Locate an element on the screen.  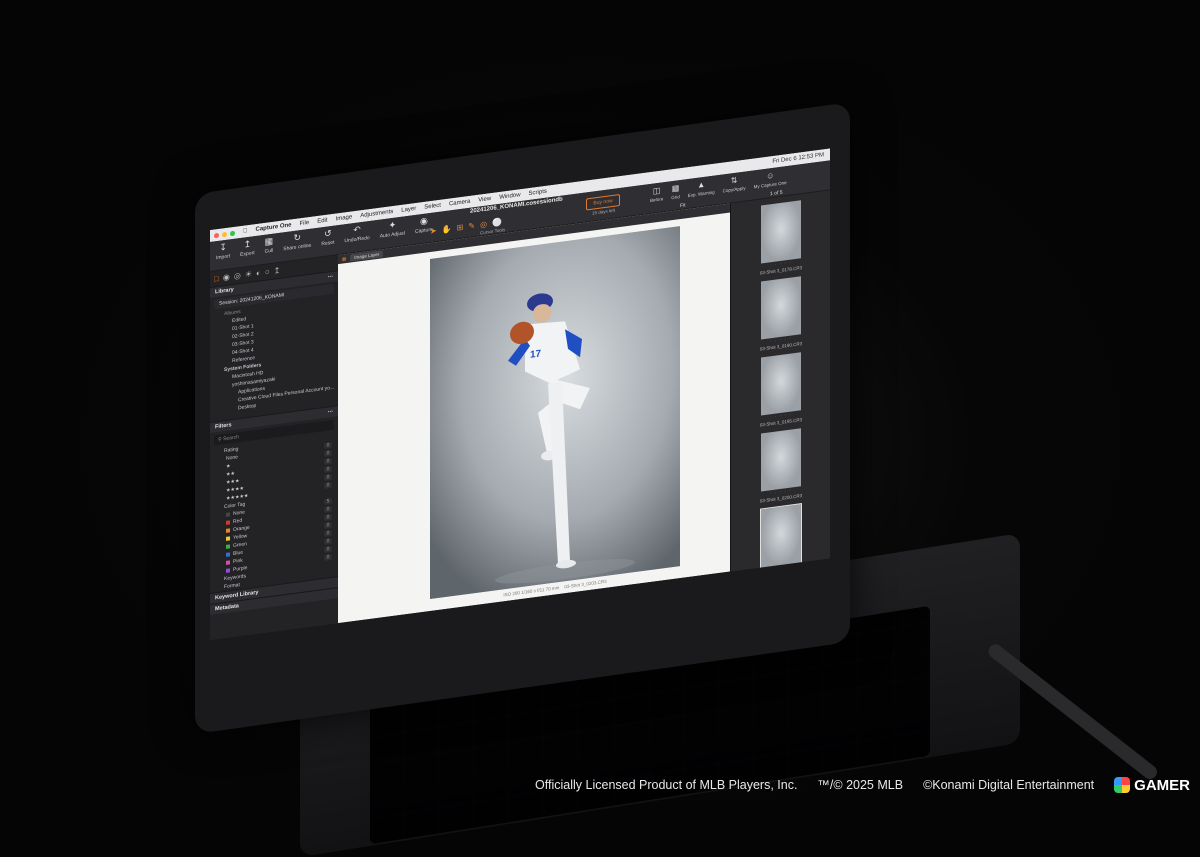
import-button: ↧ Import is located at coordinates (223, 251).